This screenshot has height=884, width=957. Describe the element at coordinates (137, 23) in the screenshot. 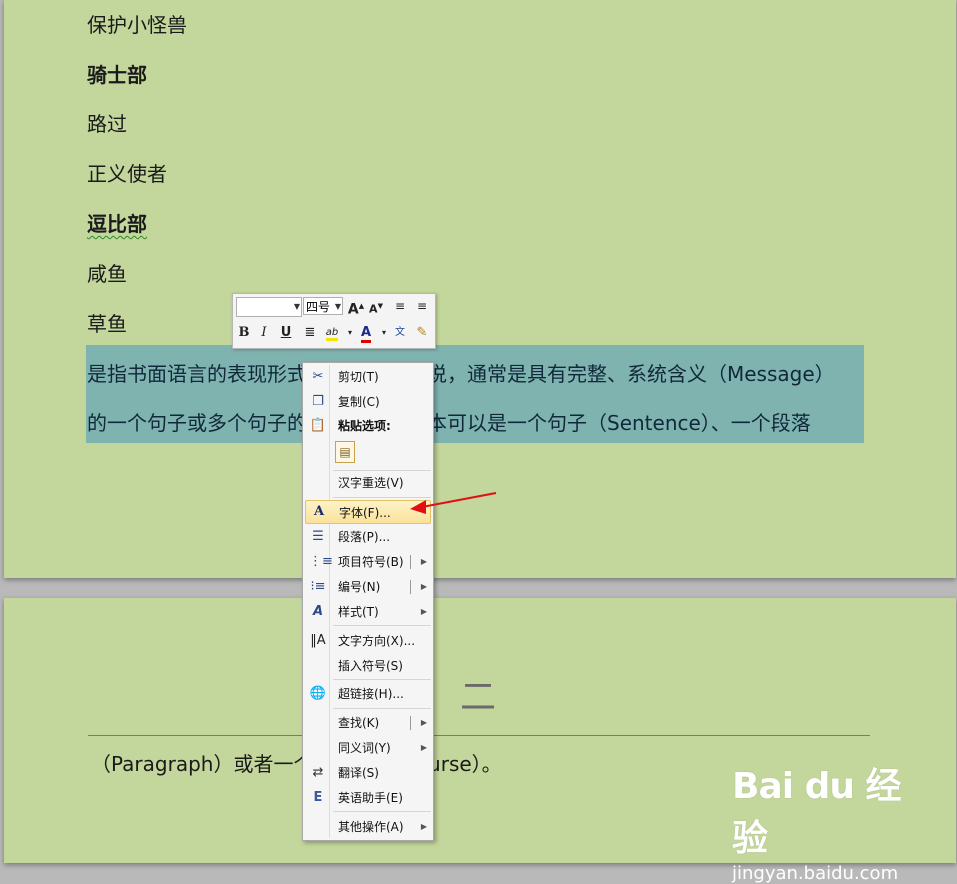

I see `doc-line: 保护小怪兽` at that location.